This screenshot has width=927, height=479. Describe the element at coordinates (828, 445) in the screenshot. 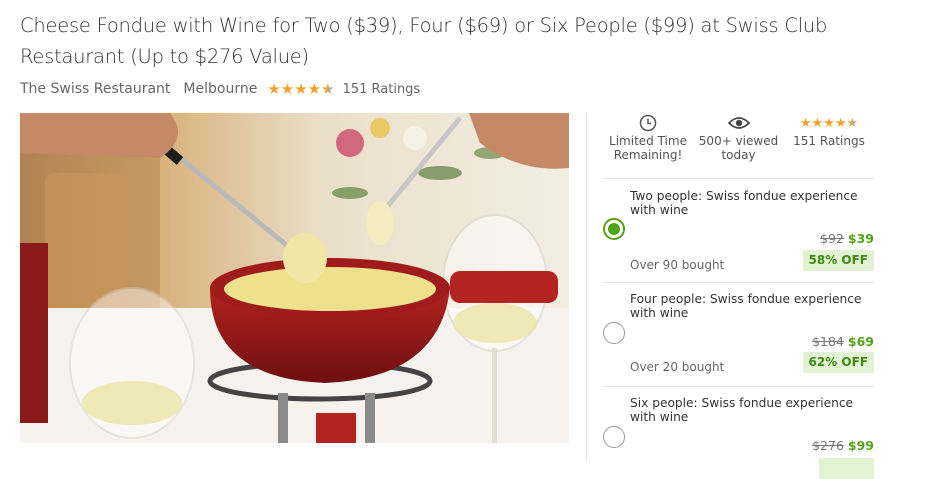

I see `original-price: $276` at that location.